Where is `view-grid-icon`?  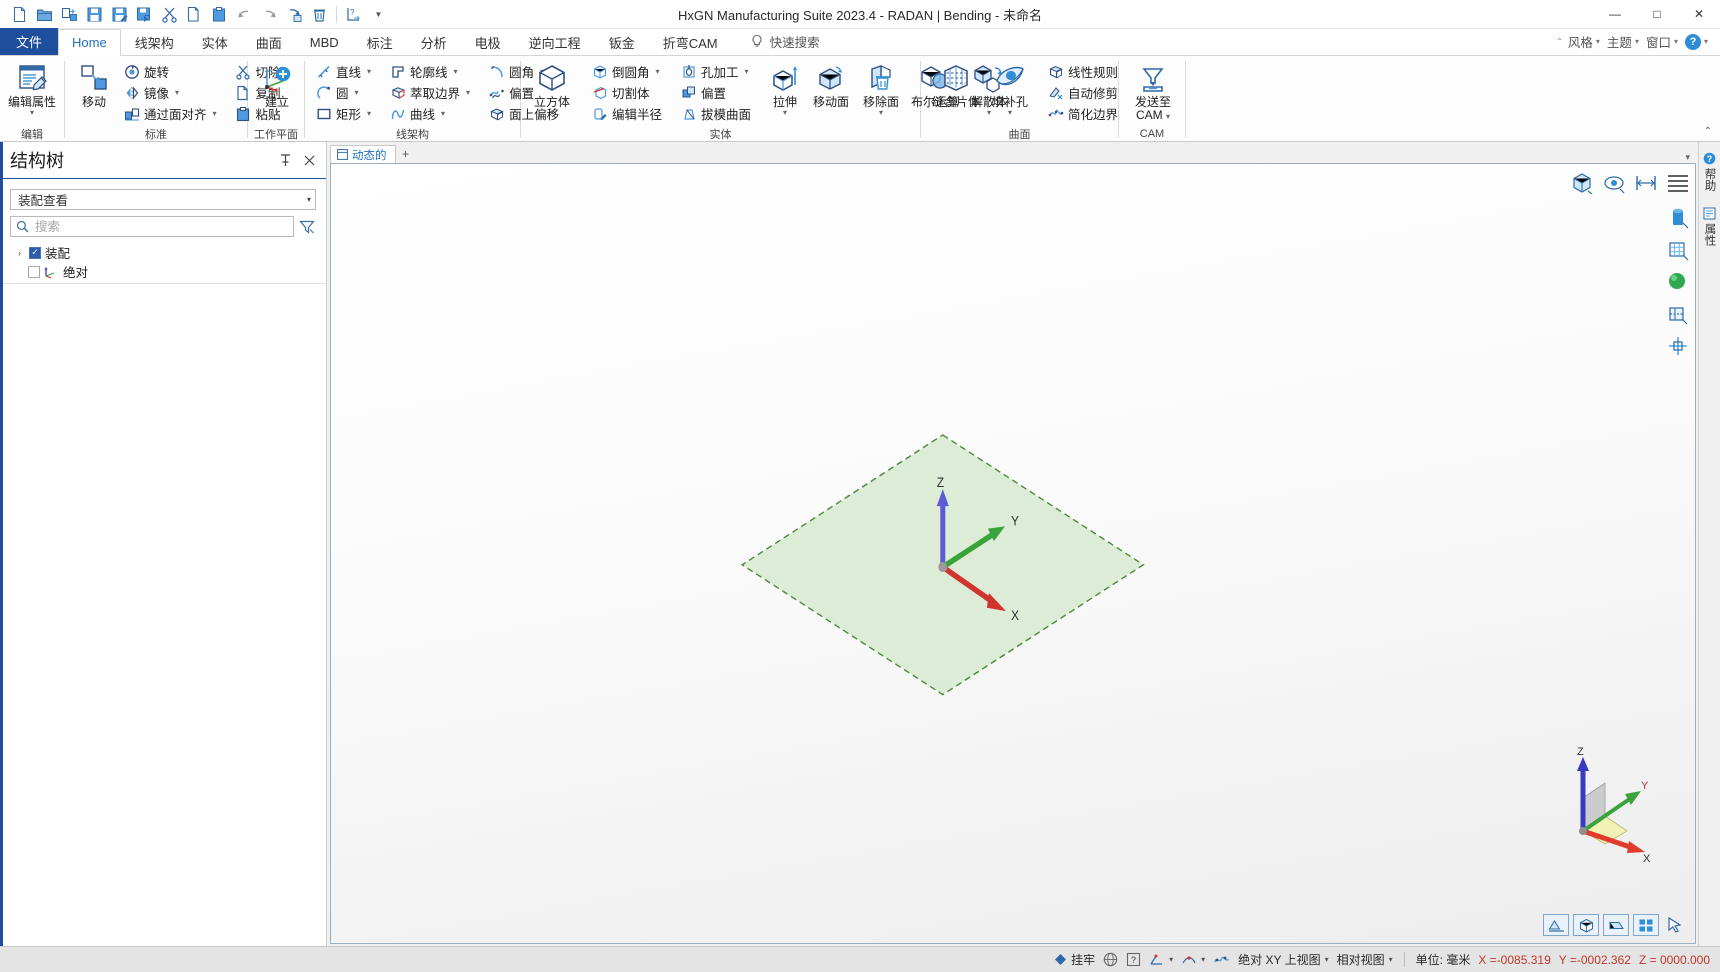 view-grid-icon is located at coordinates (1646, 925).